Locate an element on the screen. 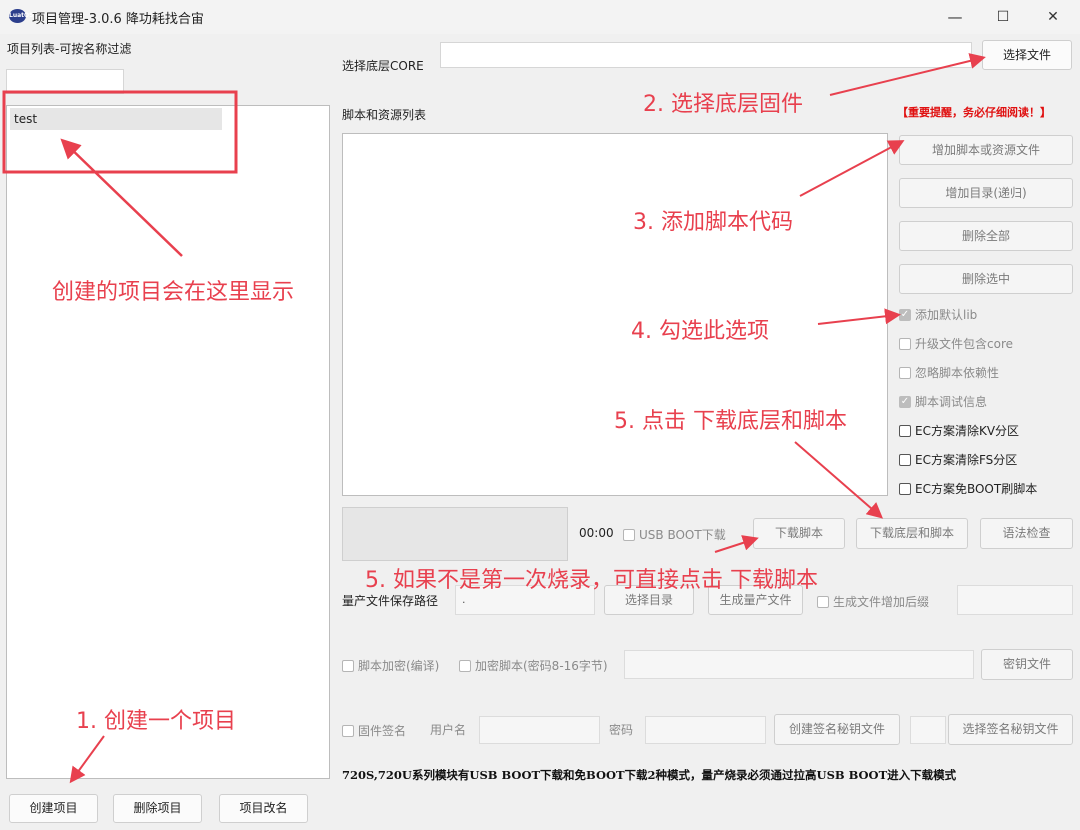 The width and height of the screenshot is (1080, 830). annotation-step-2: 2. 选择底层固件 is located at coordinates (723, 104).